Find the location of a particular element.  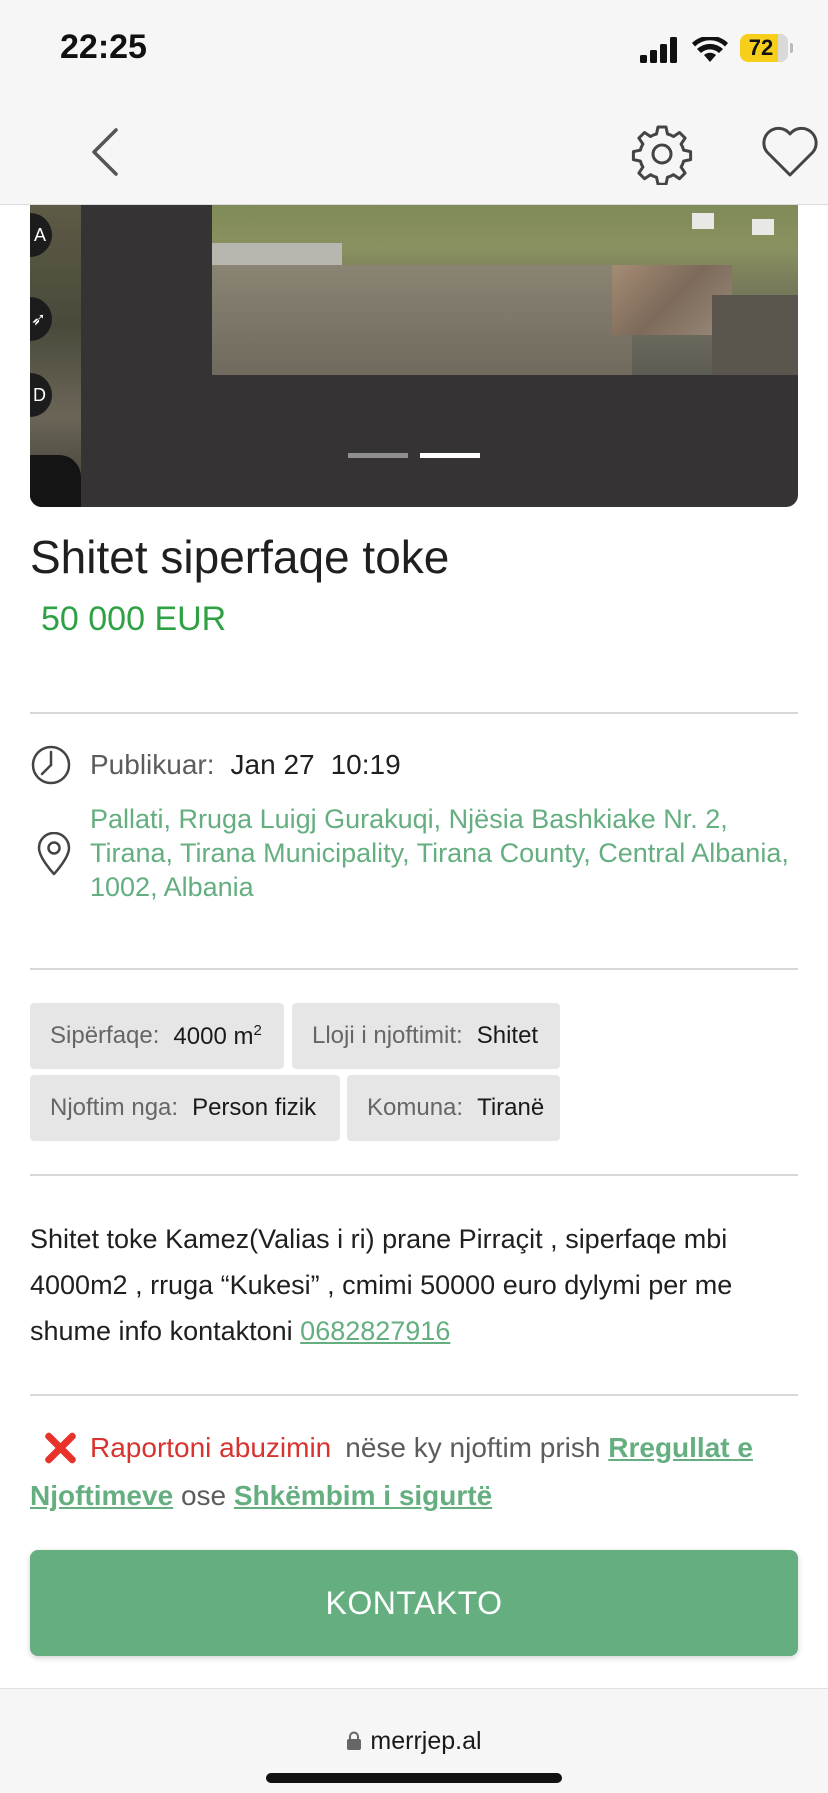

url-bar: merrjep.al is located at coordinates (414, 1741).